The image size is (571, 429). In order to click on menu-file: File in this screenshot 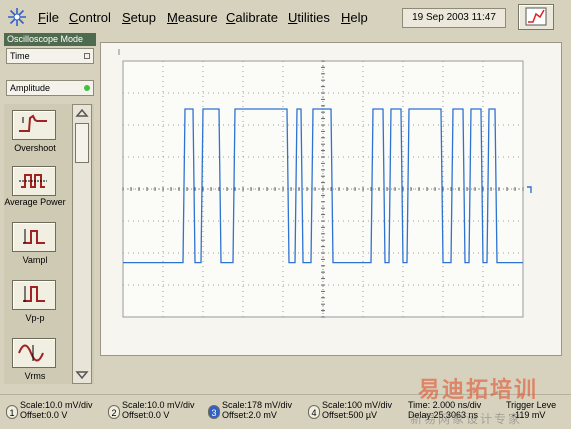, I will do `click(48, 17)`.